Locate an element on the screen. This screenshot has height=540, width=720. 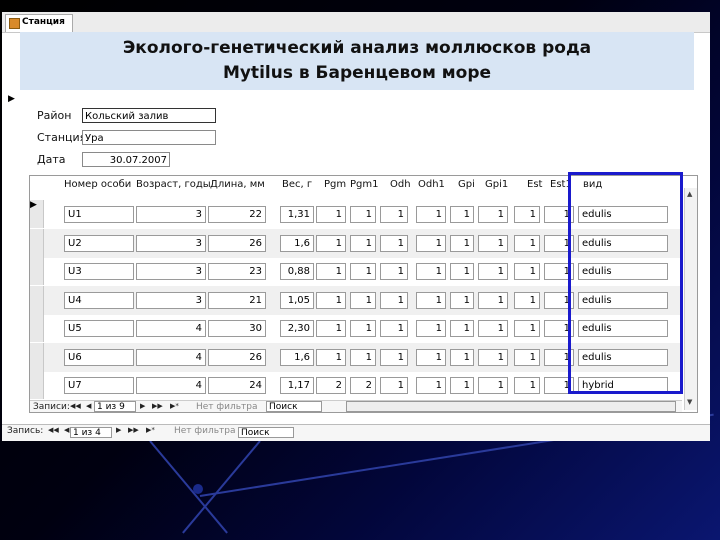
cell-number: U4 is located at coordinates (99, 300).